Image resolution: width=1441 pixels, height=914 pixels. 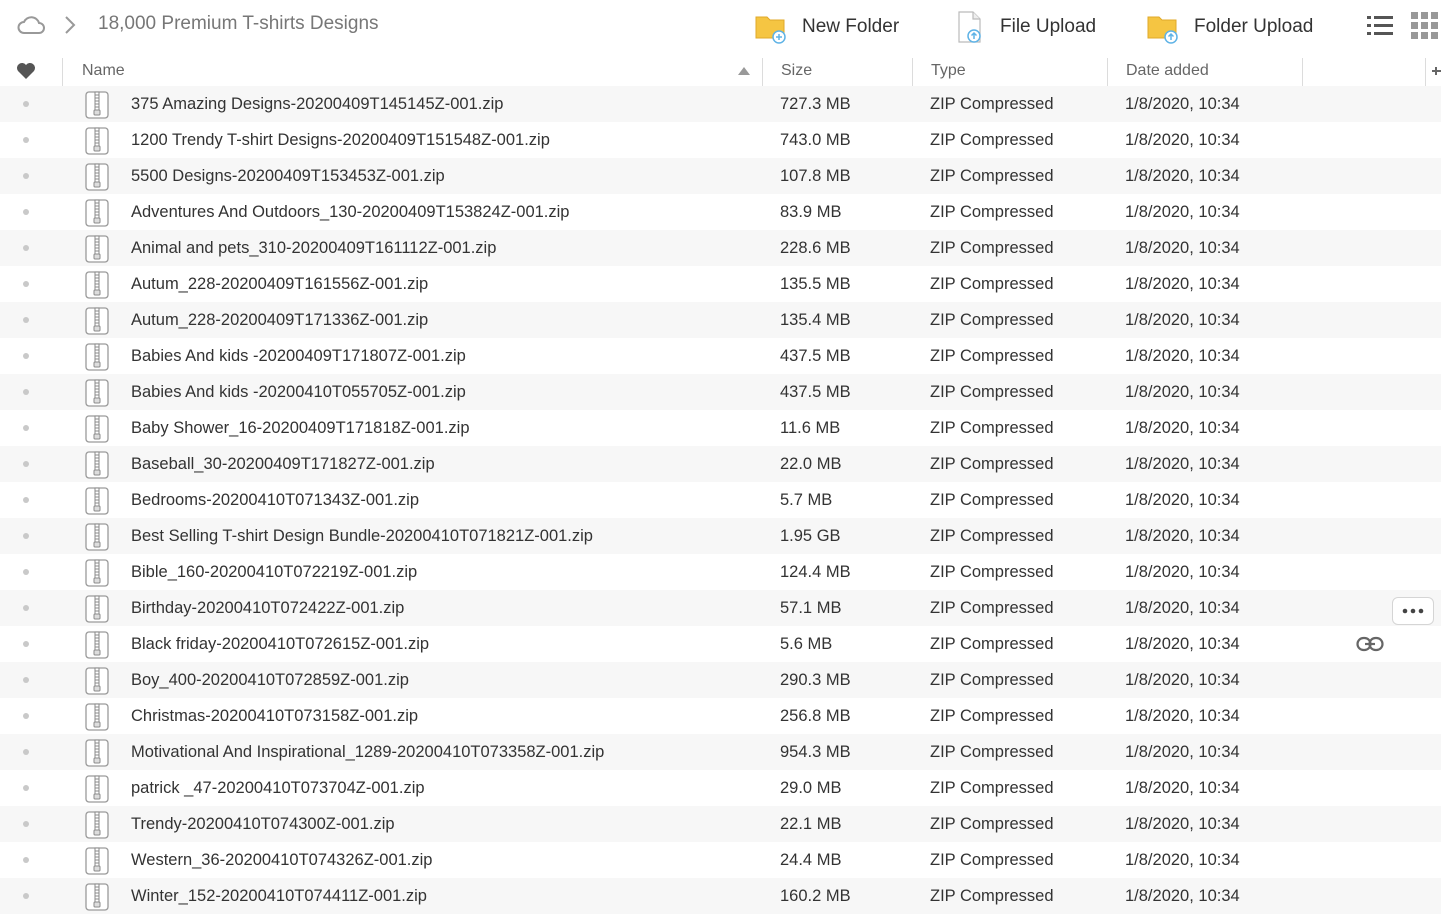 What do you see at coordinates (275, 500) in the screenshot?
I see `file-name: Bedrooms-20200410T071343Z-001.zip` at bounding box center [275, 500].